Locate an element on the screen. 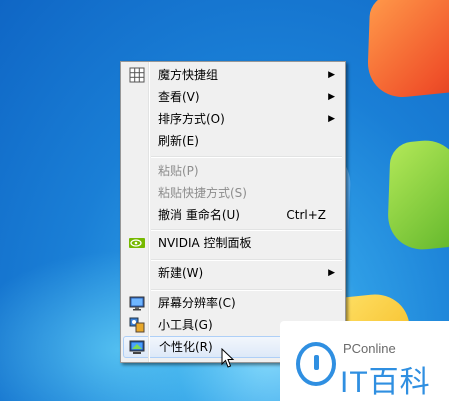 The width and height of the screenshot is (449, 401). menu-item-label: 粘贴(P) is located at coordinates (178, 171).